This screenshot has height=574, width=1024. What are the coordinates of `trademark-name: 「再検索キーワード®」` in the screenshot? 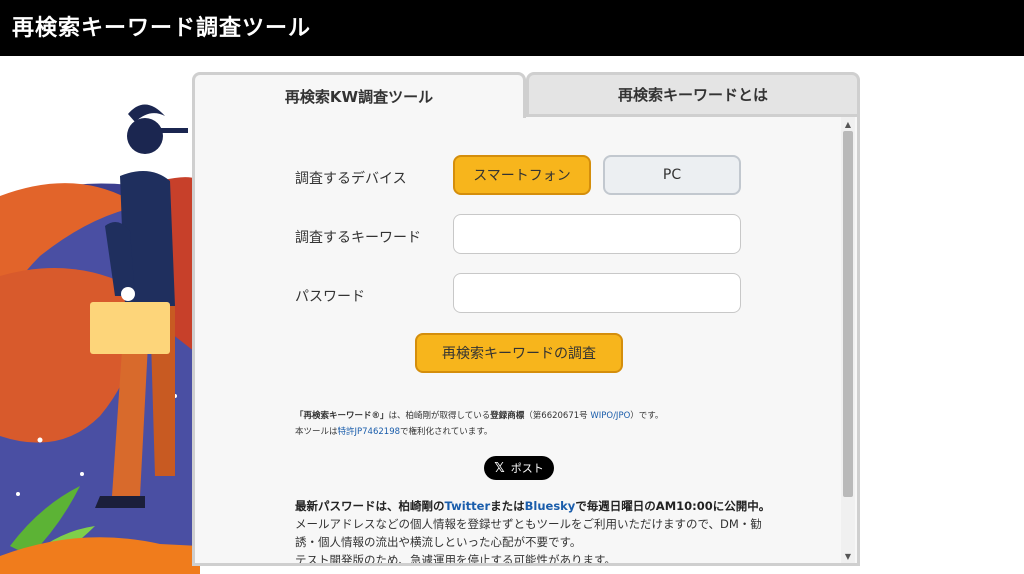 It's located at (342, 416).